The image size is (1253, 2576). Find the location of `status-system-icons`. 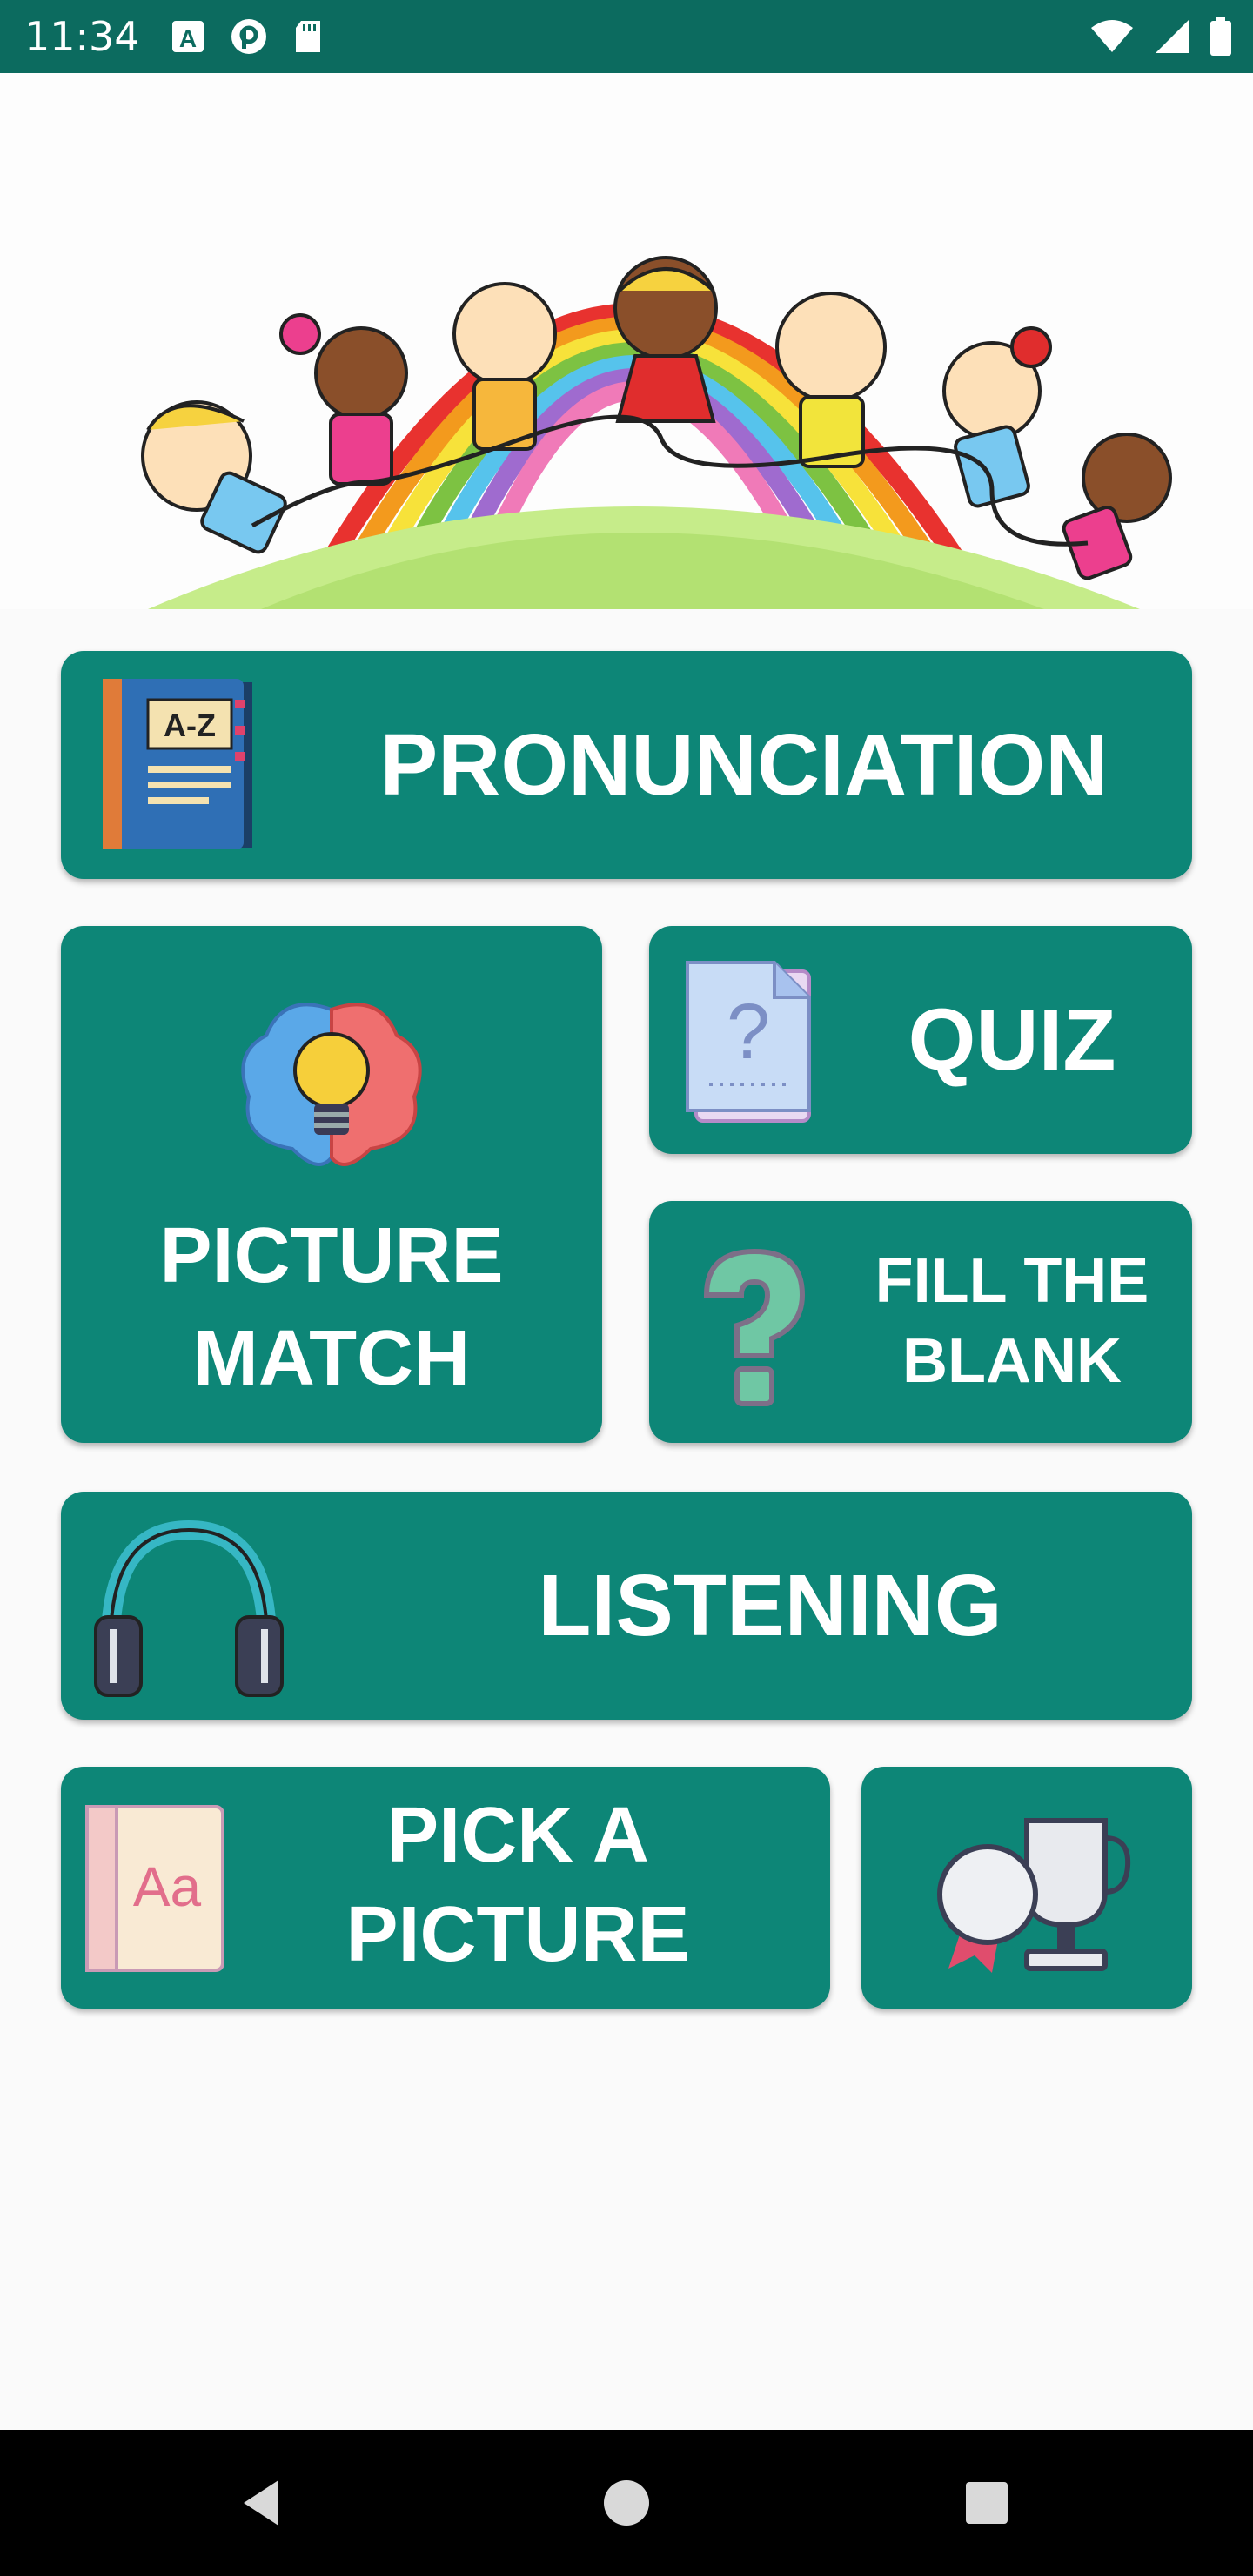

status-system-icons is located at coordinates (1160, 37).